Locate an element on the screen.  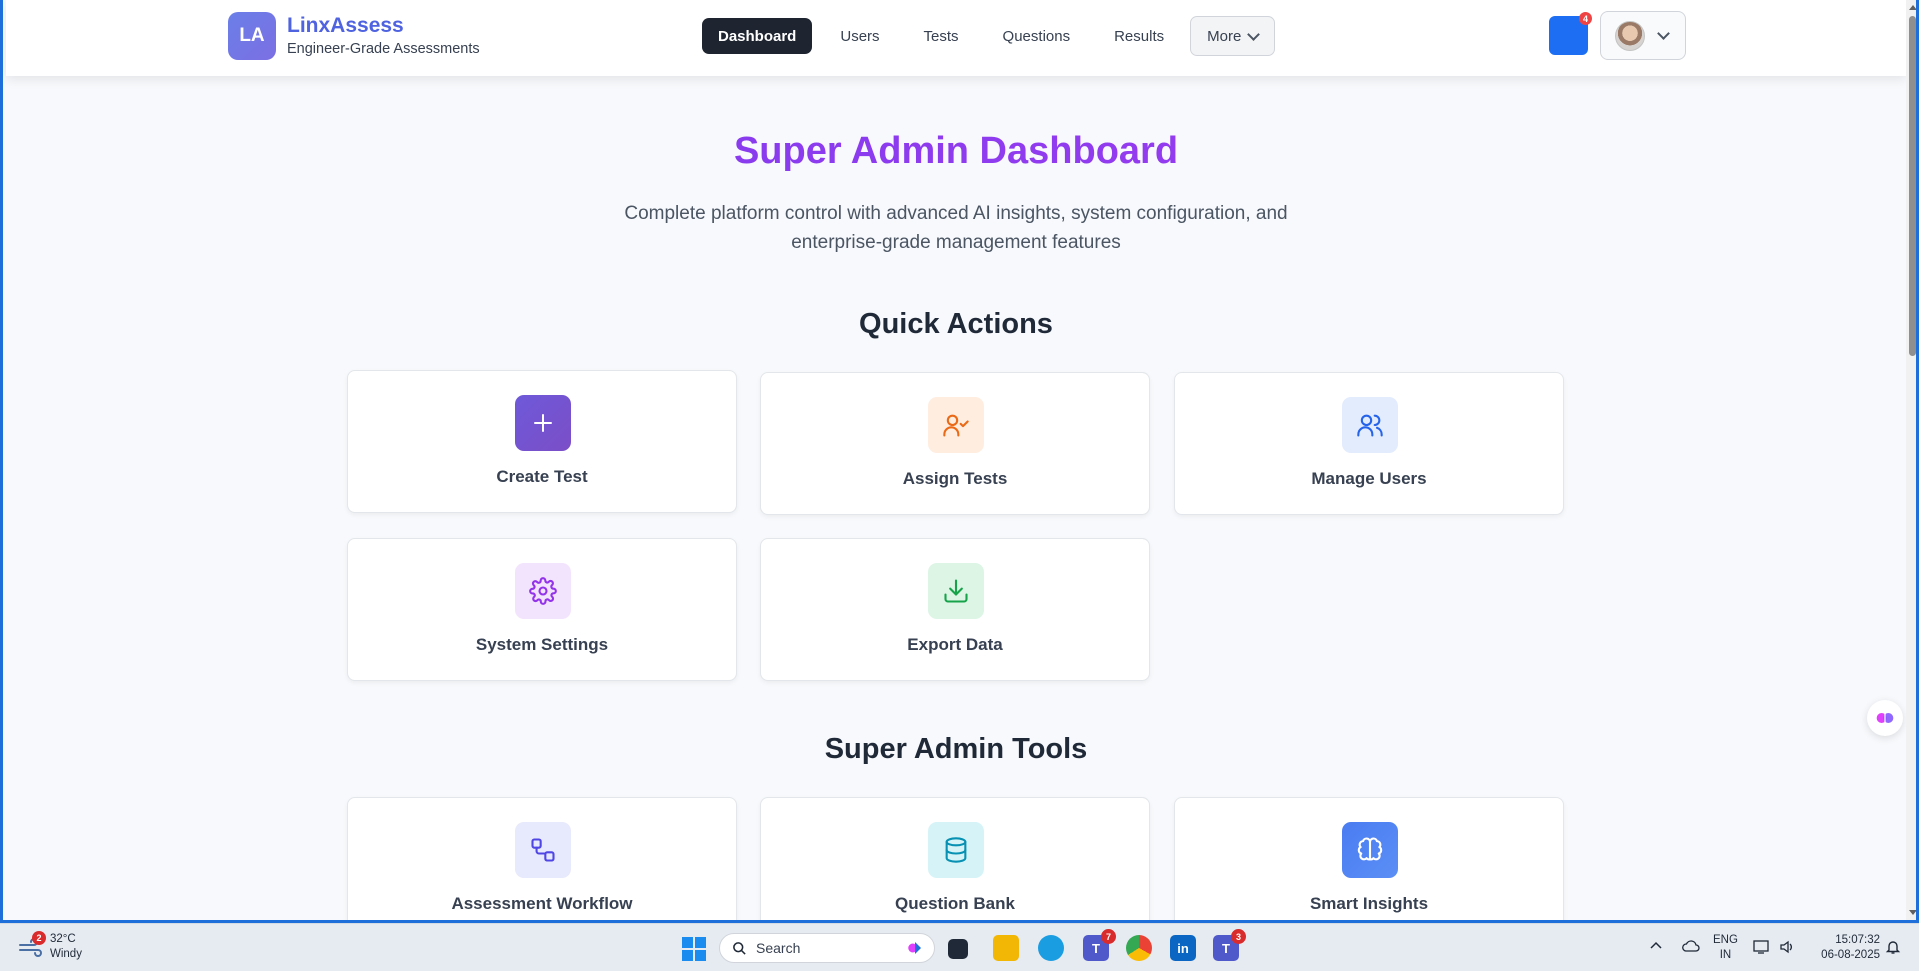
notification-count-badge: 4 is located at coordinates (1585, 18).